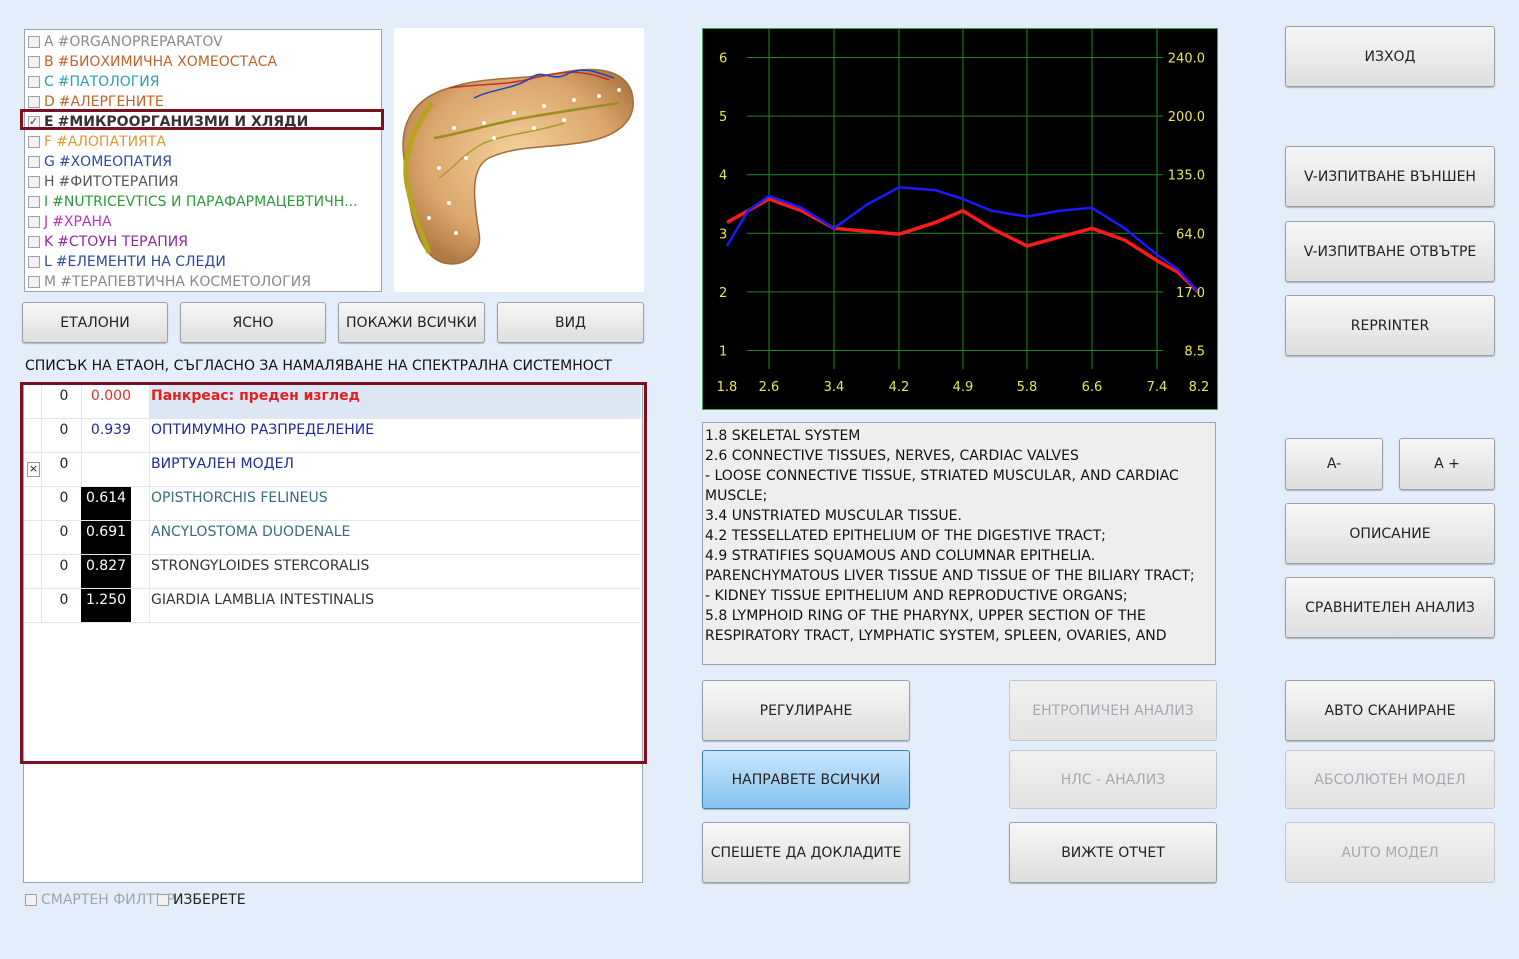 This screenshot has width=1519, height=959. I want to click on font-increase-button: A +, so click(1447, 464).